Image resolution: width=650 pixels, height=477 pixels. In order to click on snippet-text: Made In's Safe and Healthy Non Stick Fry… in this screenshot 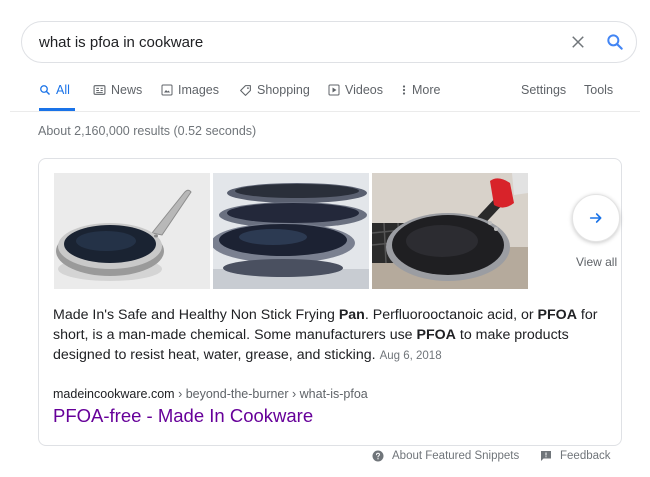, I will do `click(331, 335)`.